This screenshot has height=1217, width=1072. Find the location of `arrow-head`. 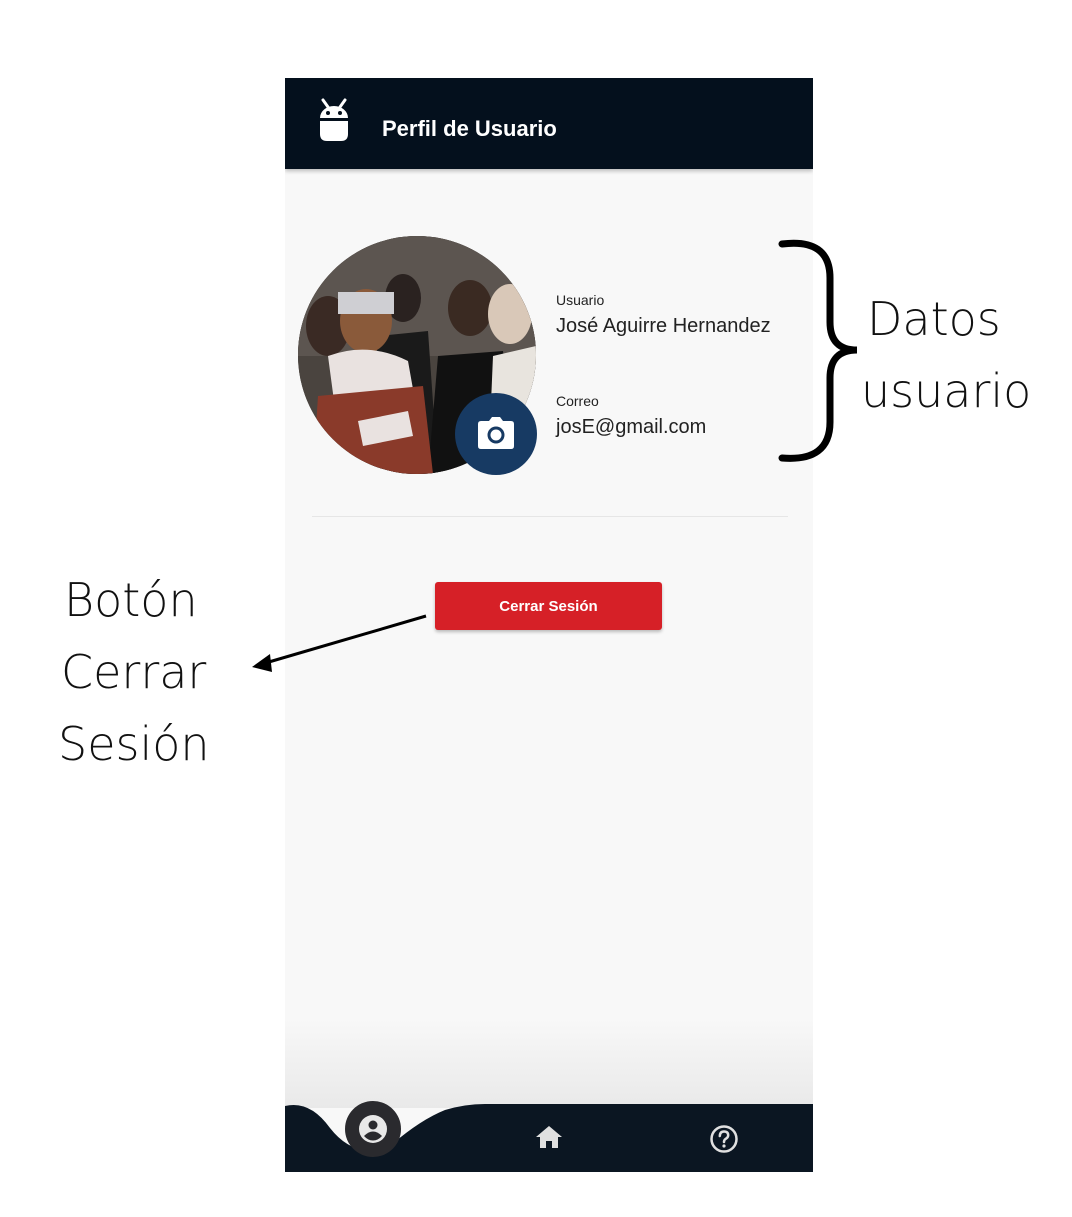

arrow-head is located at coordinates (262, 663).